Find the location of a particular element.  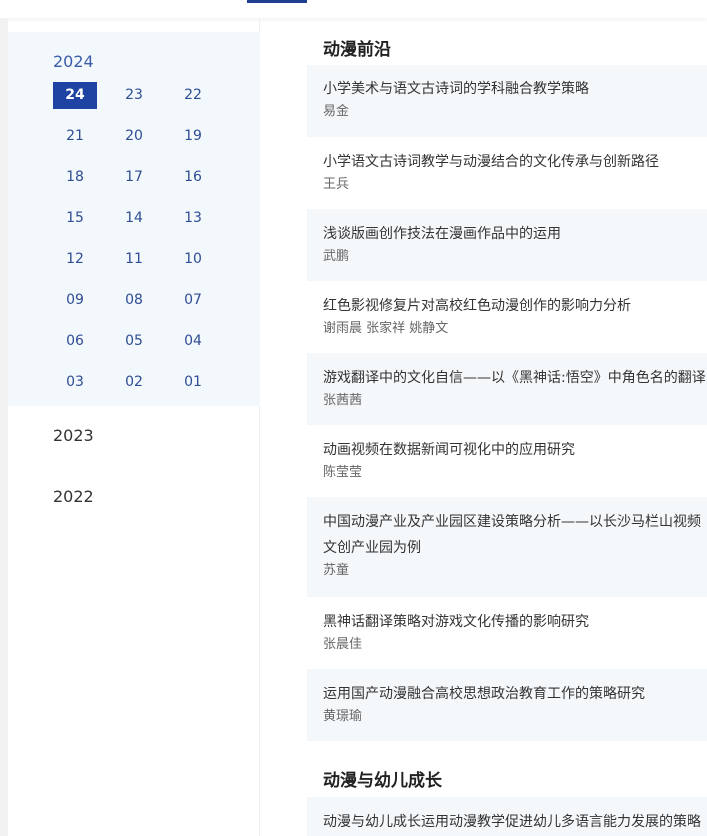

article-authors: 张茜茜 is located at coordinates (343, 400).